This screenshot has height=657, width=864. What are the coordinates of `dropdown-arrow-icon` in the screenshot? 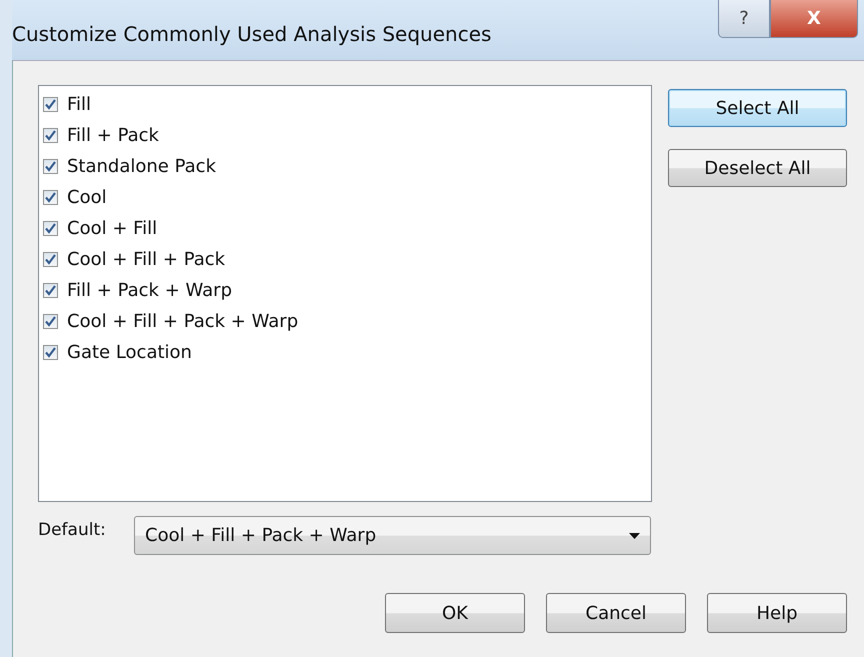 It's located at (634, 535).